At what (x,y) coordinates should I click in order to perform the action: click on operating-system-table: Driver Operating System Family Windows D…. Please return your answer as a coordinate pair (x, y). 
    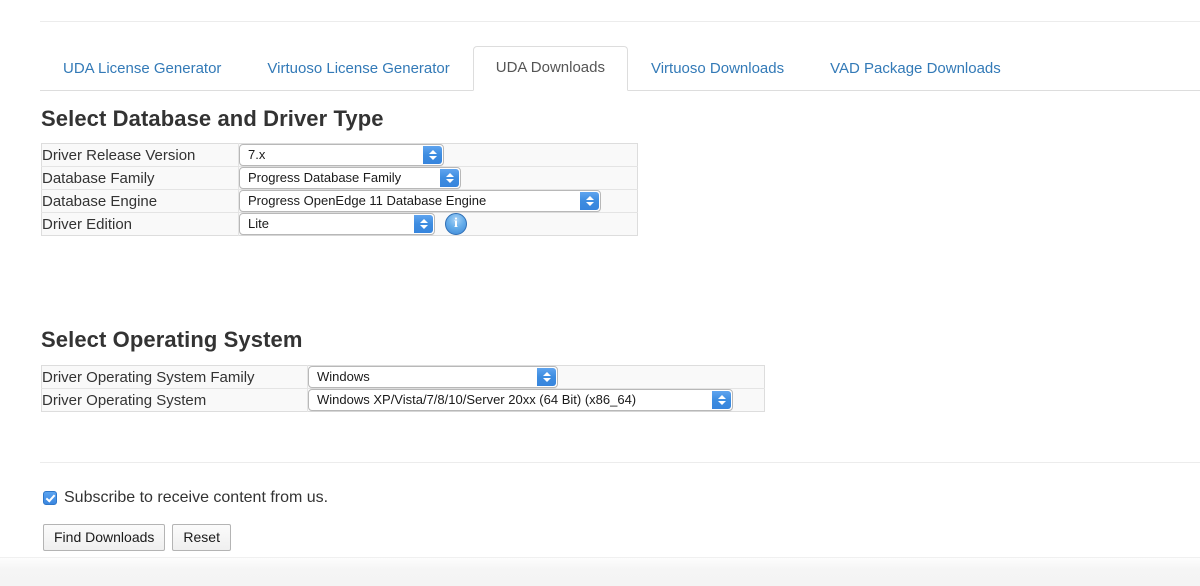
    Looking at the image, I should click on (403, 388).